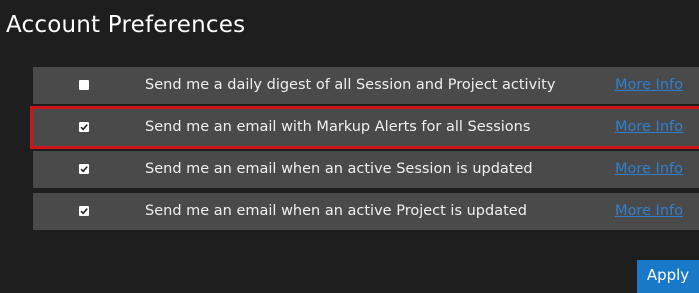 This screenshot has width=699, height=293. What do you see at coordinates (84, 85) in the screenshot?
I see `daily-digest-checkbox` at bounding box center [84, 85].